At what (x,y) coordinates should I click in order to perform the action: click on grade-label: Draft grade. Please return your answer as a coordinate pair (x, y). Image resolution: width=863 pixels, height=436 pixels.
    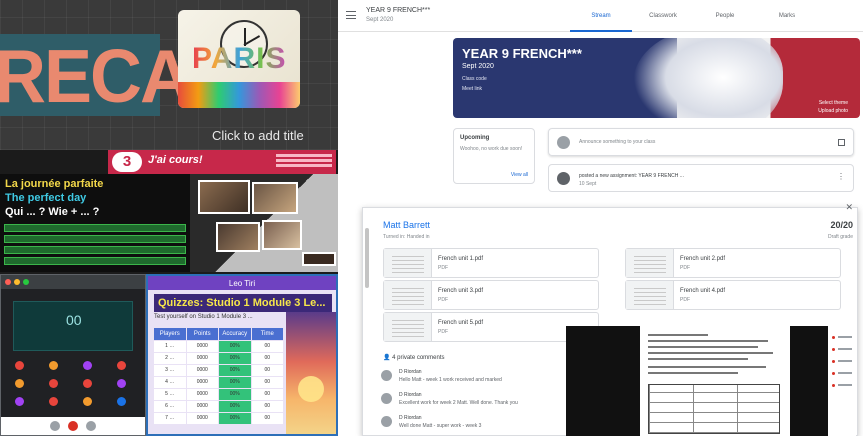
    Looking at the image, I should click on (840, 237).